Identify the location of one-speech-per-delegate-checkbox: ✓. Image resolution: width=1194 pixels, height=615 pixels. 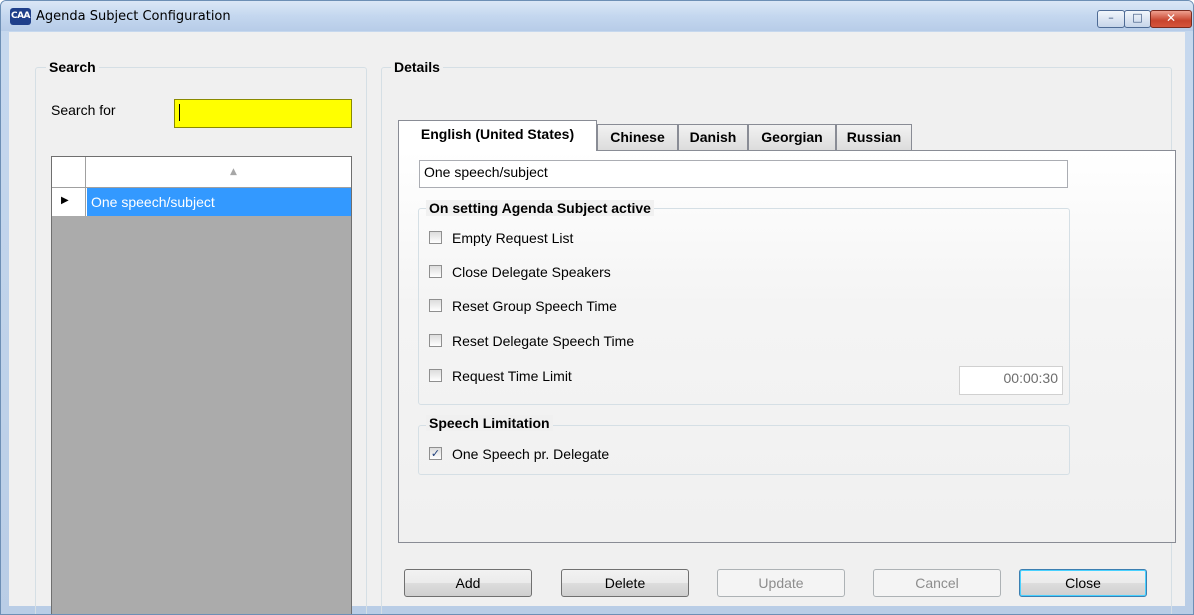
(435, 453).